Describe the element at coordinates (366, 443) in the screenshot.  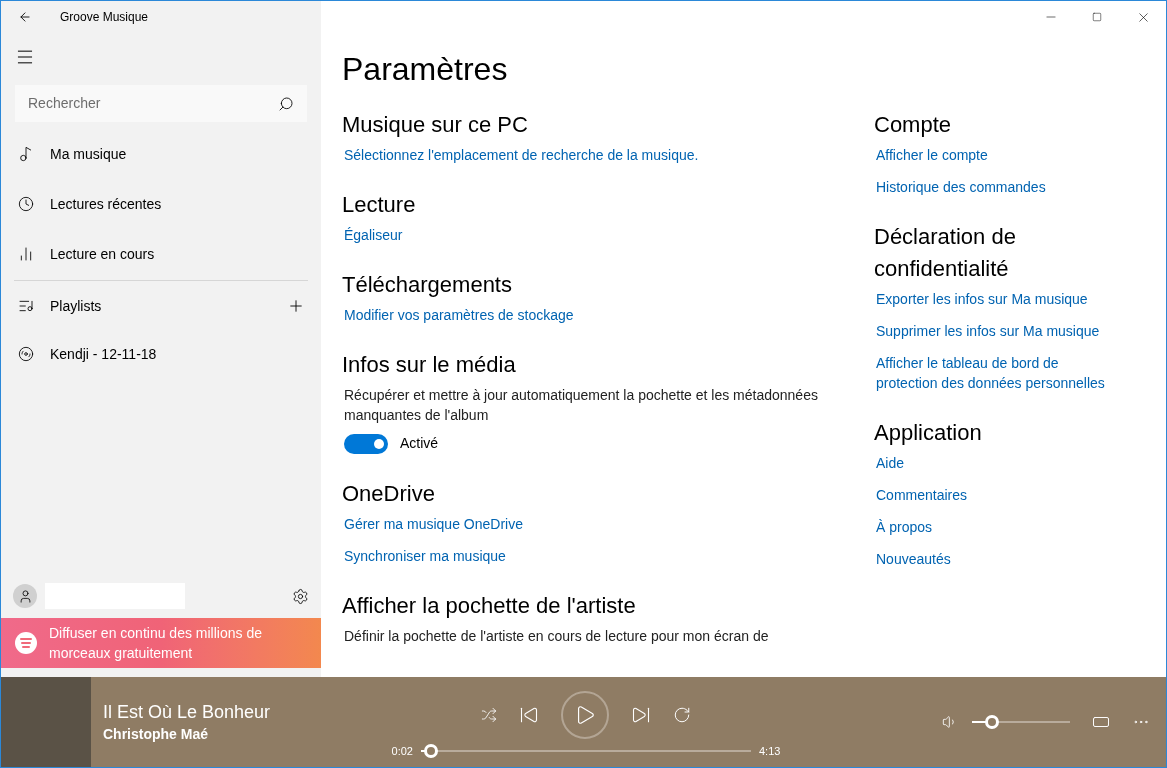
I see `toggle-switch` at that location.